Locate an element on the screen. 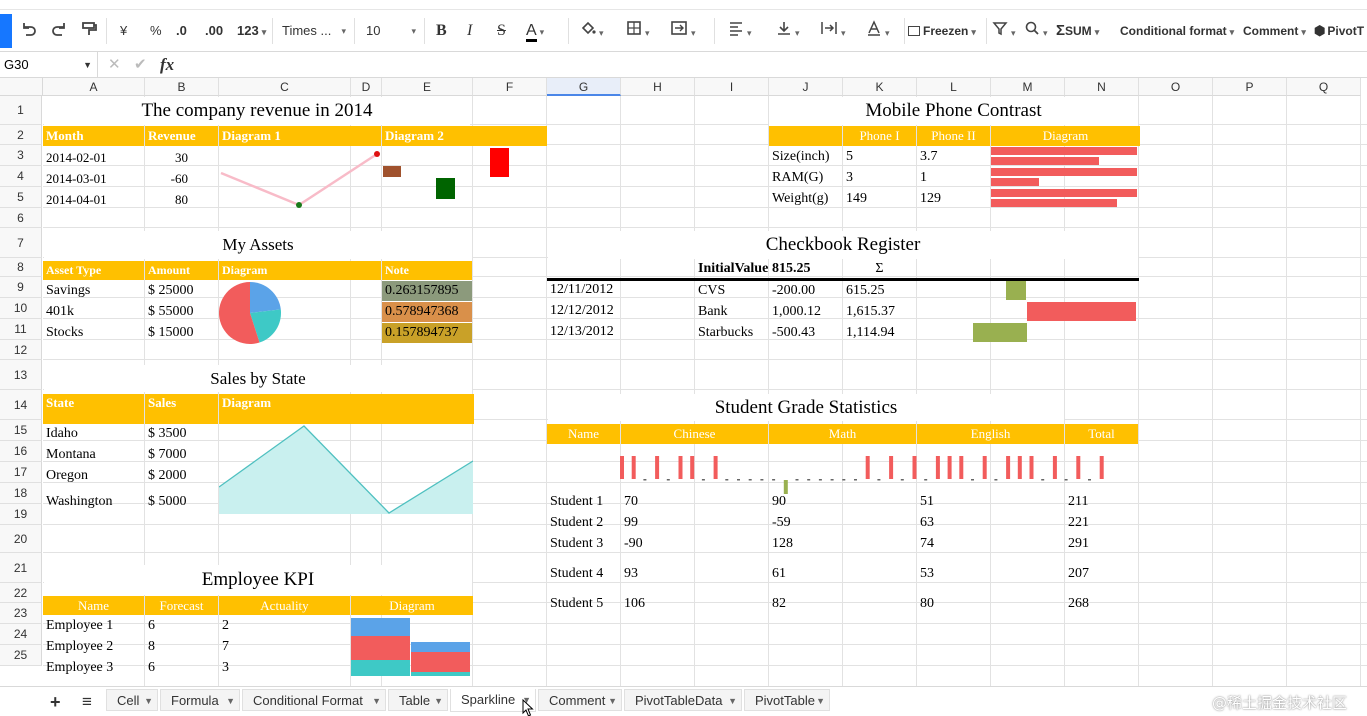 This screenshot has height=716, width=1367. sheet-tab-comment: Comment ▼ is located at coordinates (580, 700).